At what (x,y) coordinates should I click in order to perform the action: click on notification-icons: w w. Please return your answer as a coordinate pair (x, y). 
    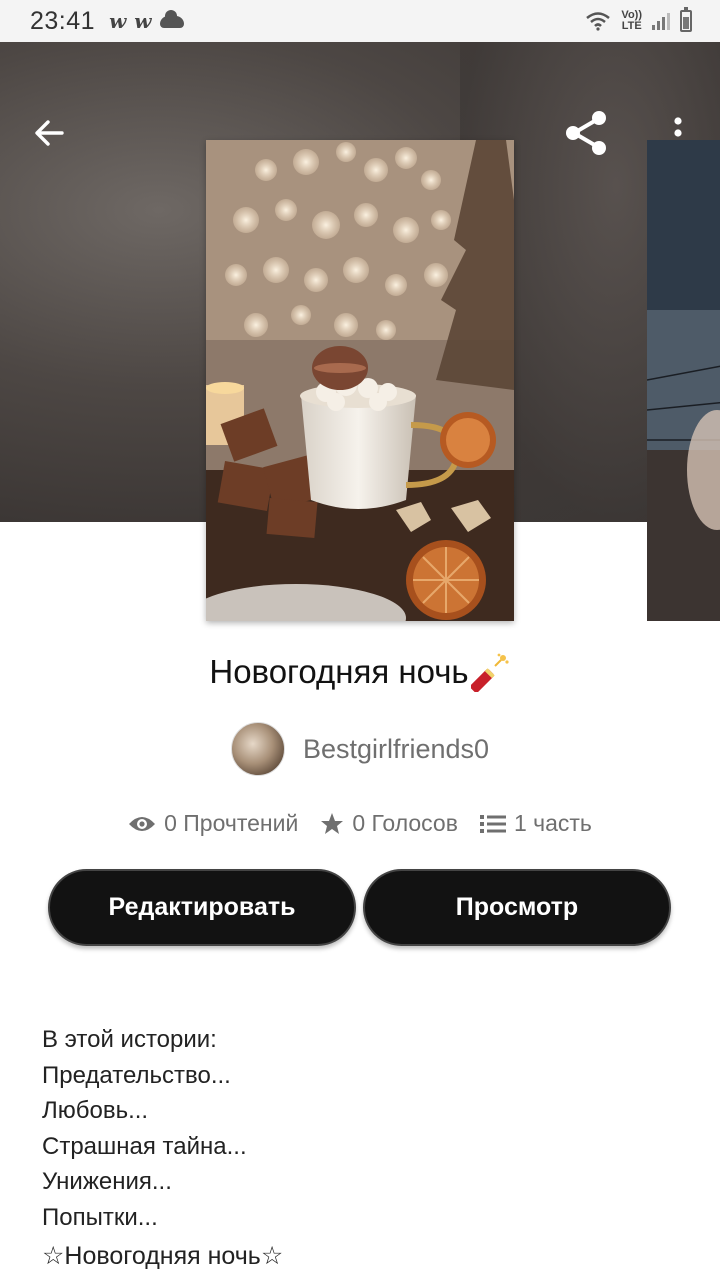
    Looking at the image, I should click on (146, 21).